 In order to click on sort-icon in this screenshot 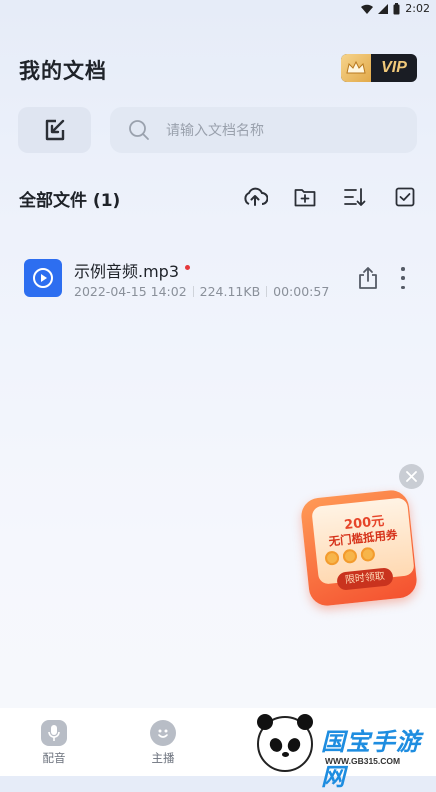, I will do `click(355, 197)`.